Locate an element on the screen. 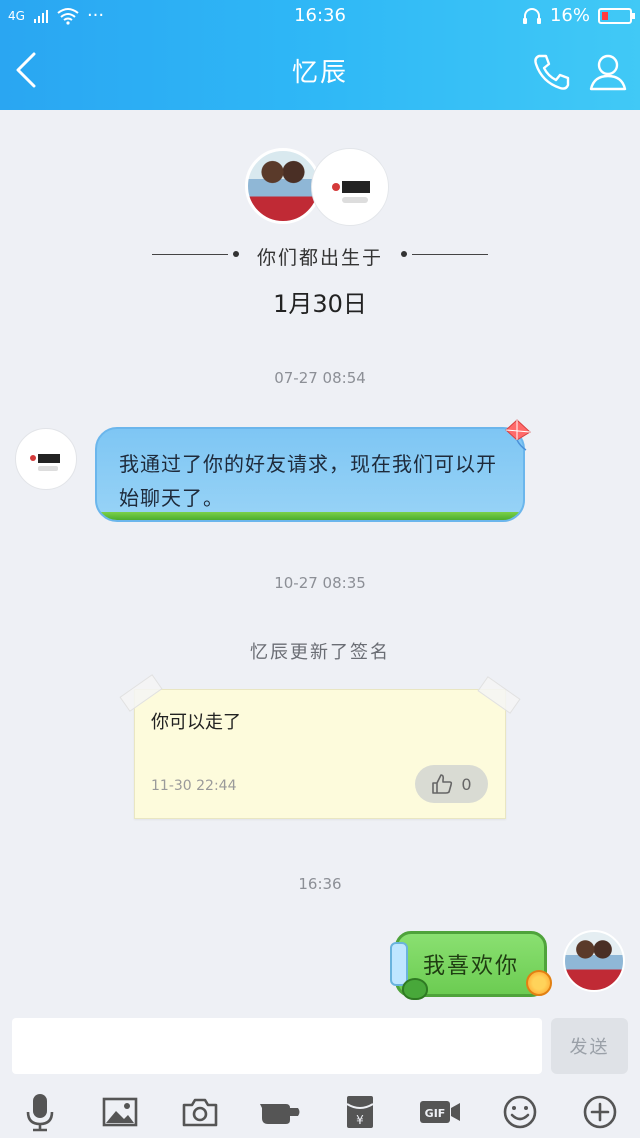 This screenshot has height=1138, width=640. call-button is located at coordinates (552, 72).